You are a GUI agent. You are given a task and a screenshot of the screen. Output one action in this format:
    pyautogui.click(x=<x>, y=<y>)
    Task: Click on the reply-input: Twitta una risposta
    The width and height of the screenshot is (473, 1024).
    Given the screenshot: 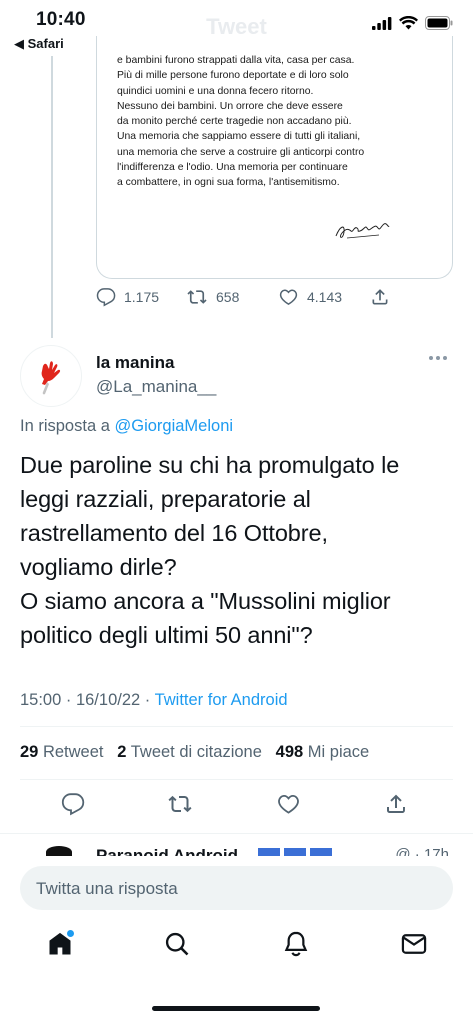 What is the action you would take?
    pyautogui.click(x=236, y=888)
    